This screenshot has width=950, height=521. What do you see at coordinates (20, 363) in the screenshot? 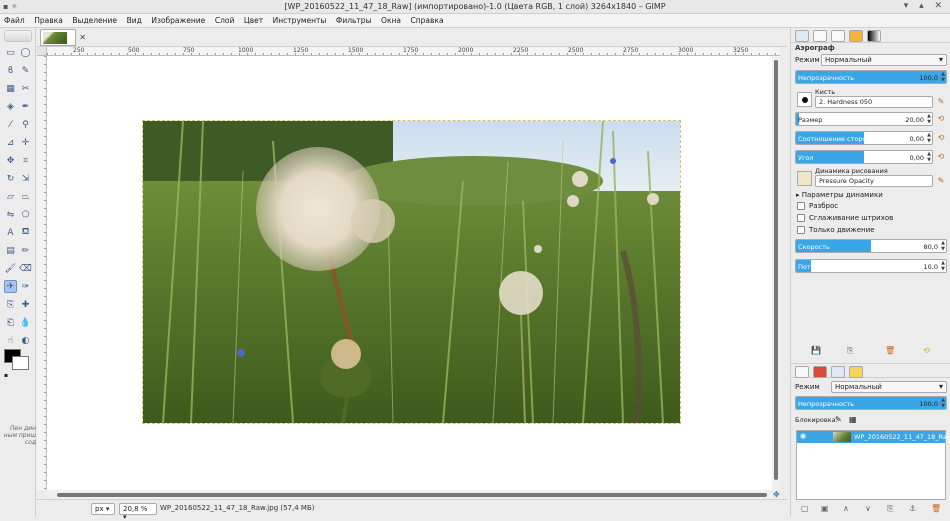
I see `background-color` at bounding box center [20, 363].